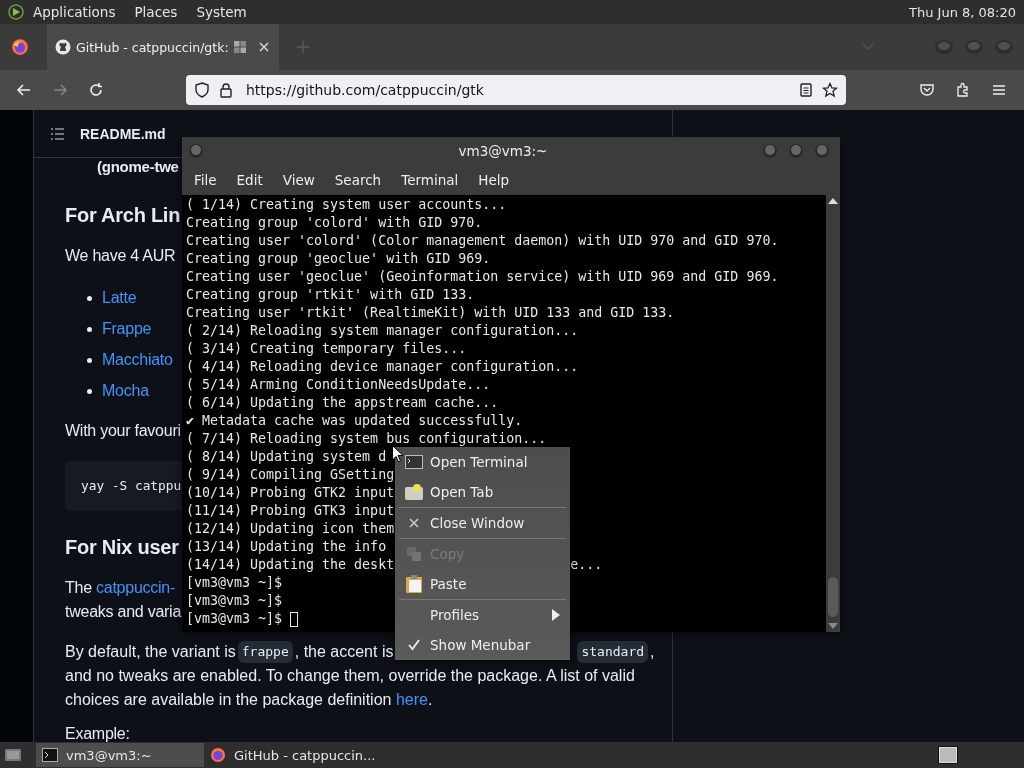 This screenshot has height=768, width=1024. I want to click on pocket-icon, so click(927, 90).